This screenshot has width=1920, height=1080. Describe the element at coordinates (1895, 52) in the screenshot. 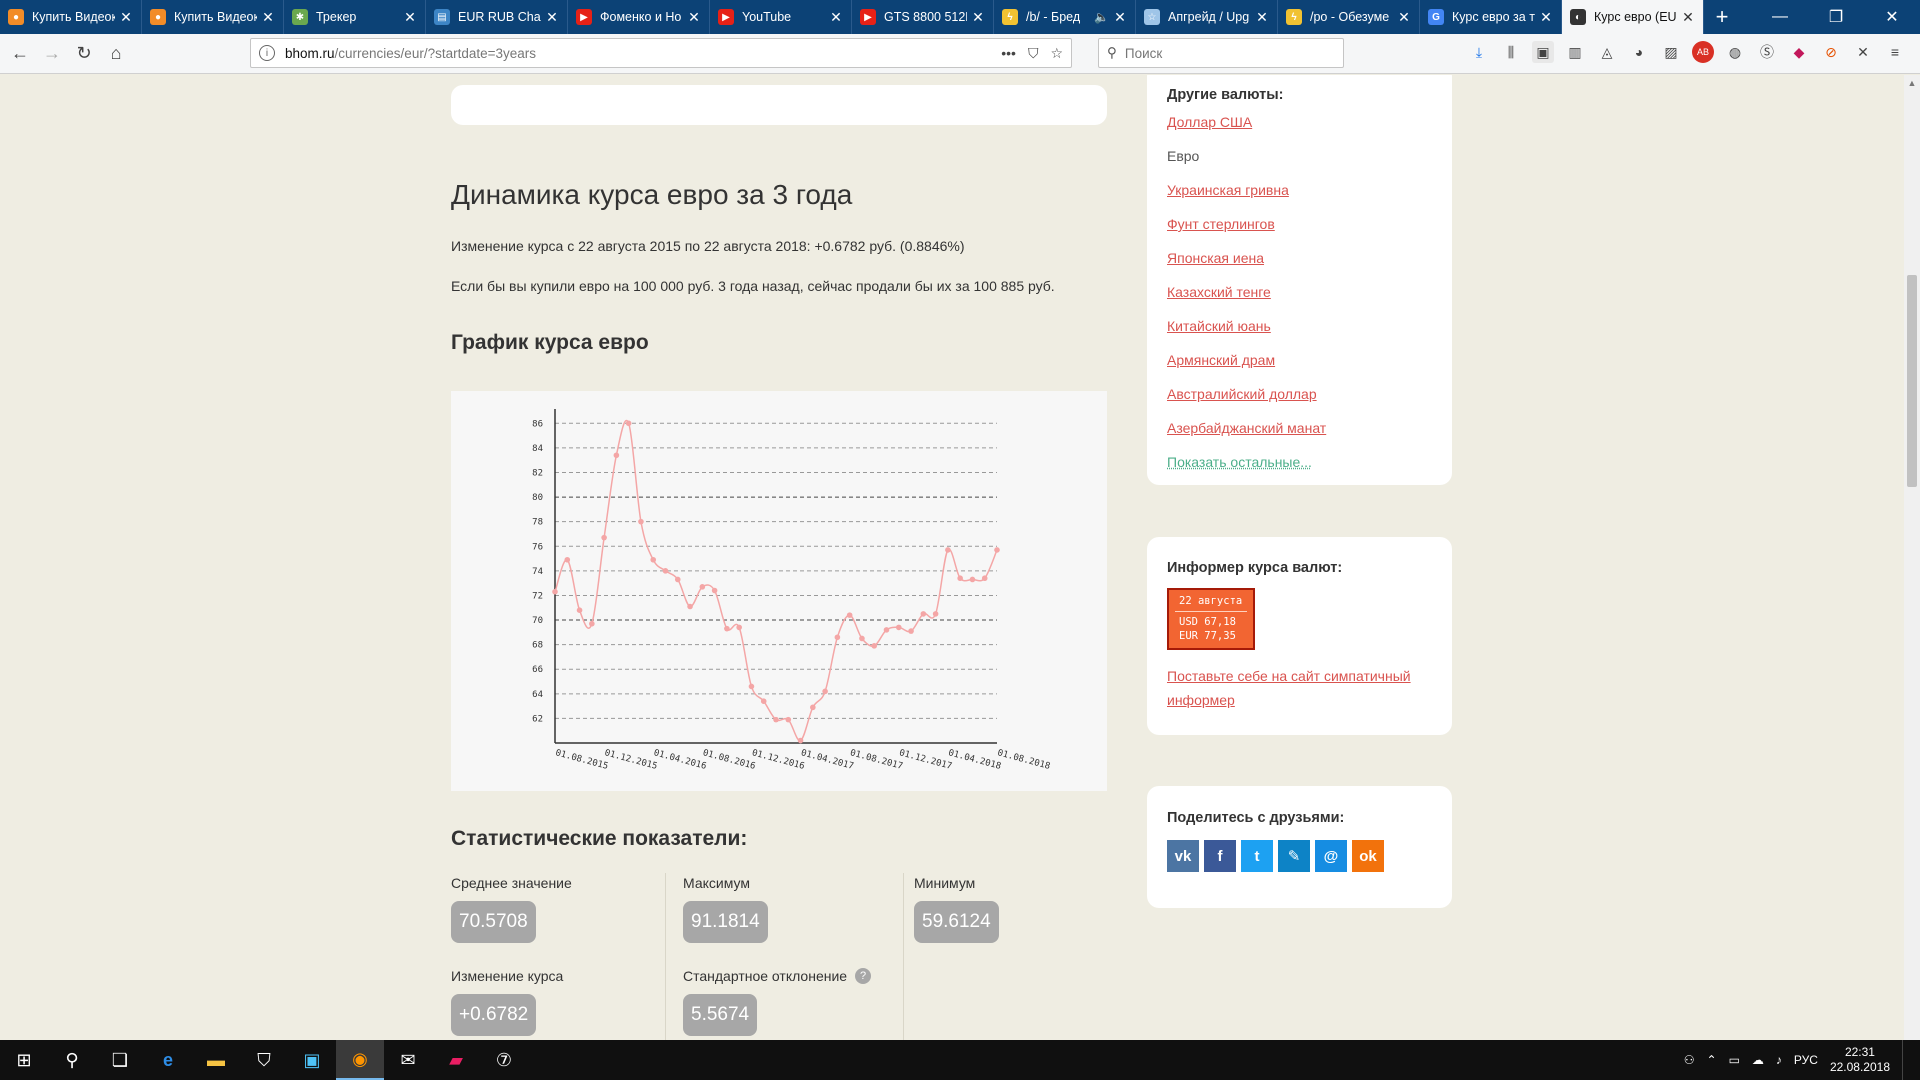

I see `menu-icon: ≡` at that location.